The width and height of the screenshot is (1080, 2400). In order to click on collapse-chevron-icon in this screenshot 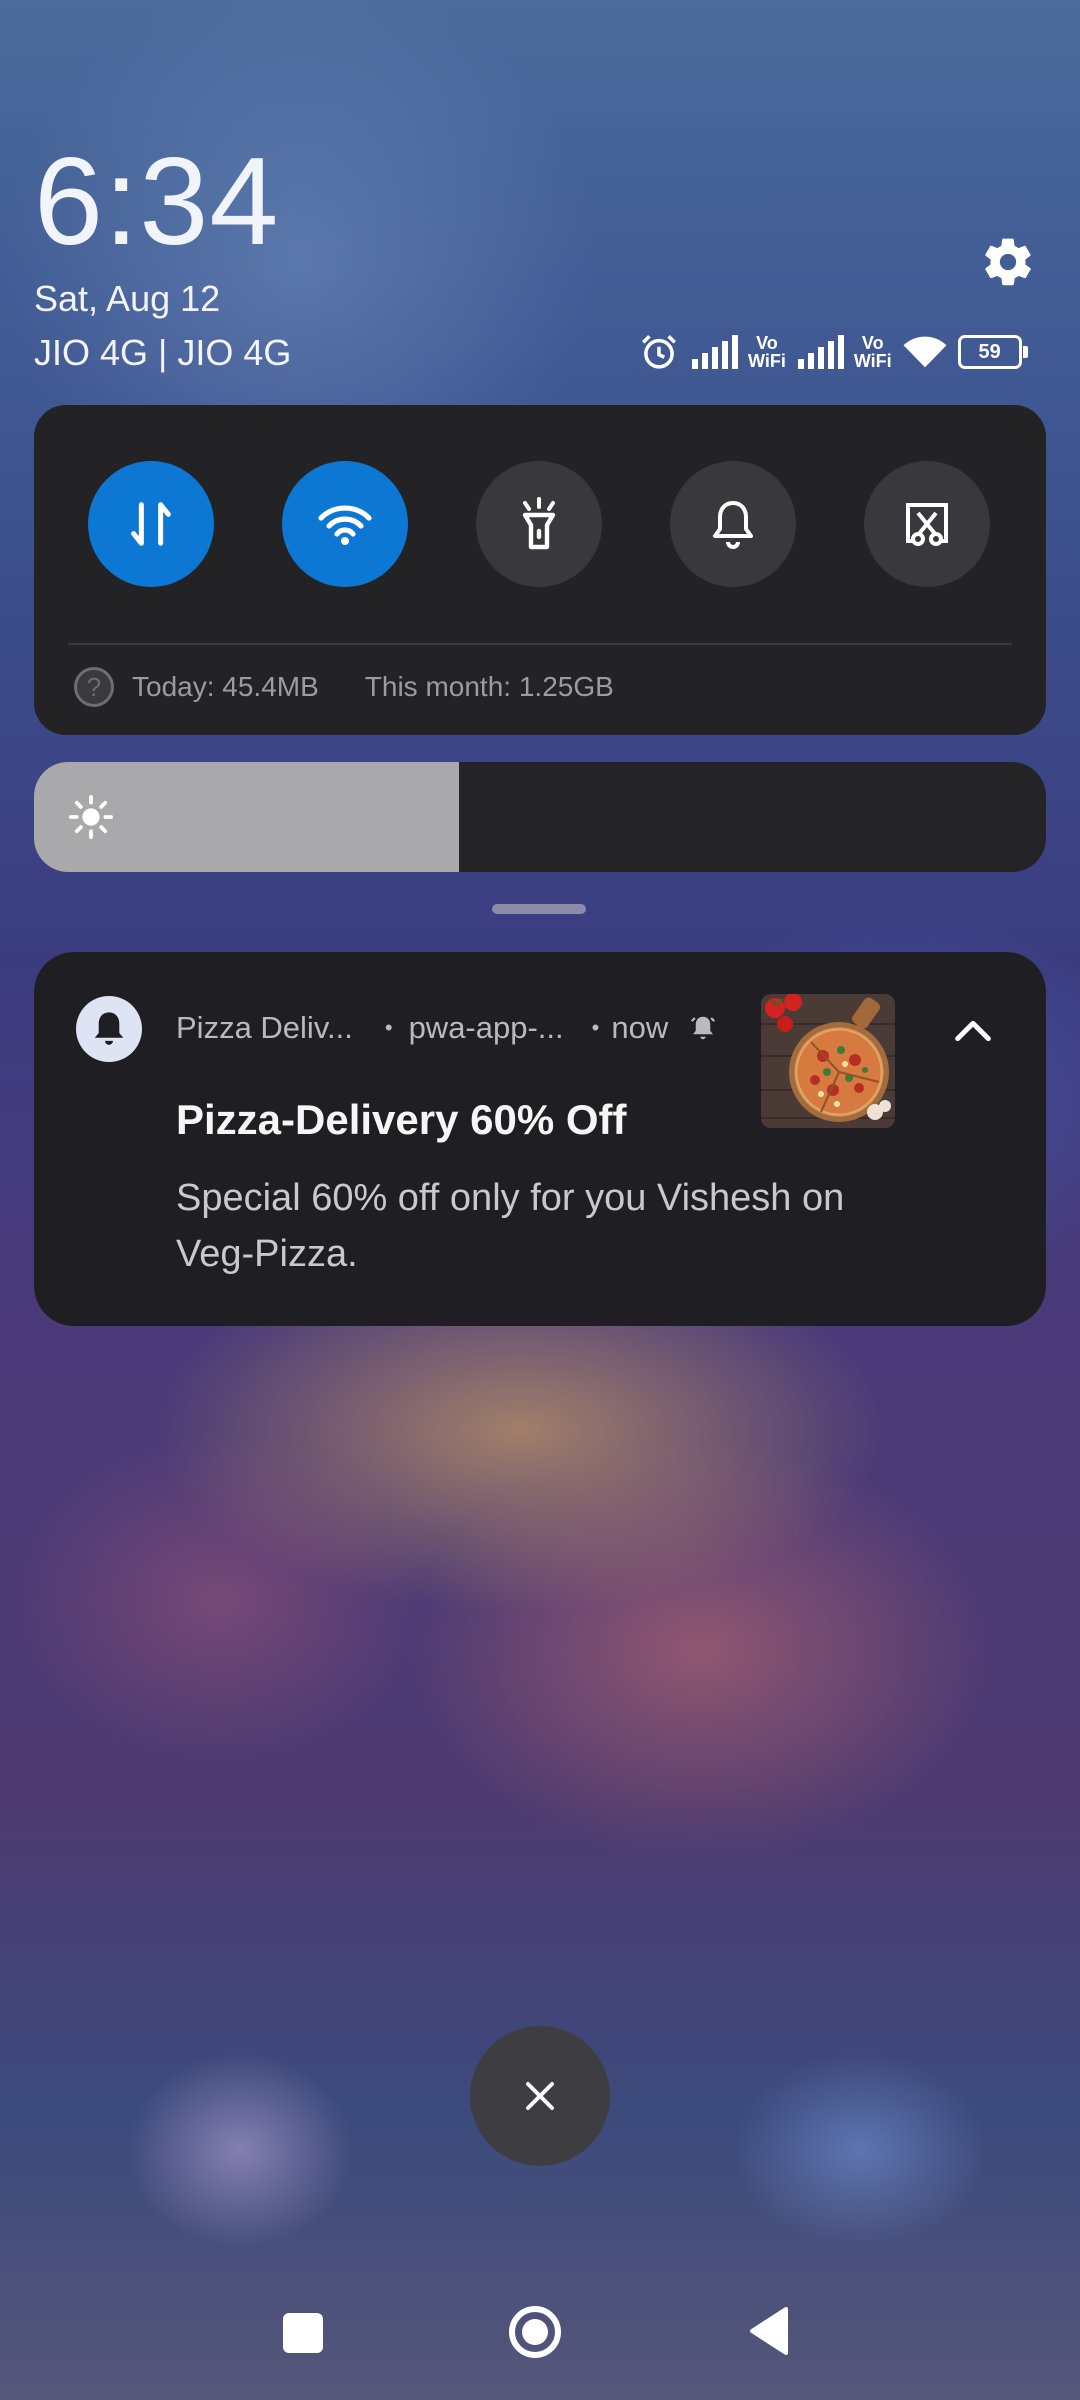, I will do `click(973, 1031)`.